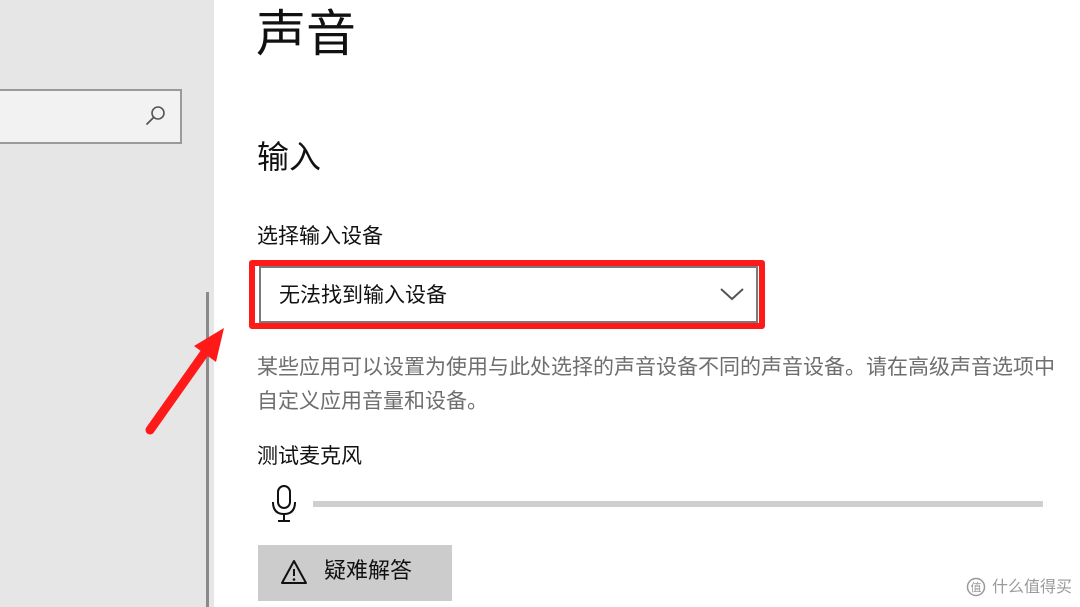 Image resolution: width=1080 pixels, height=607 pixels. I want to click on watermark-logo-icon: 值, so click(976, 587).